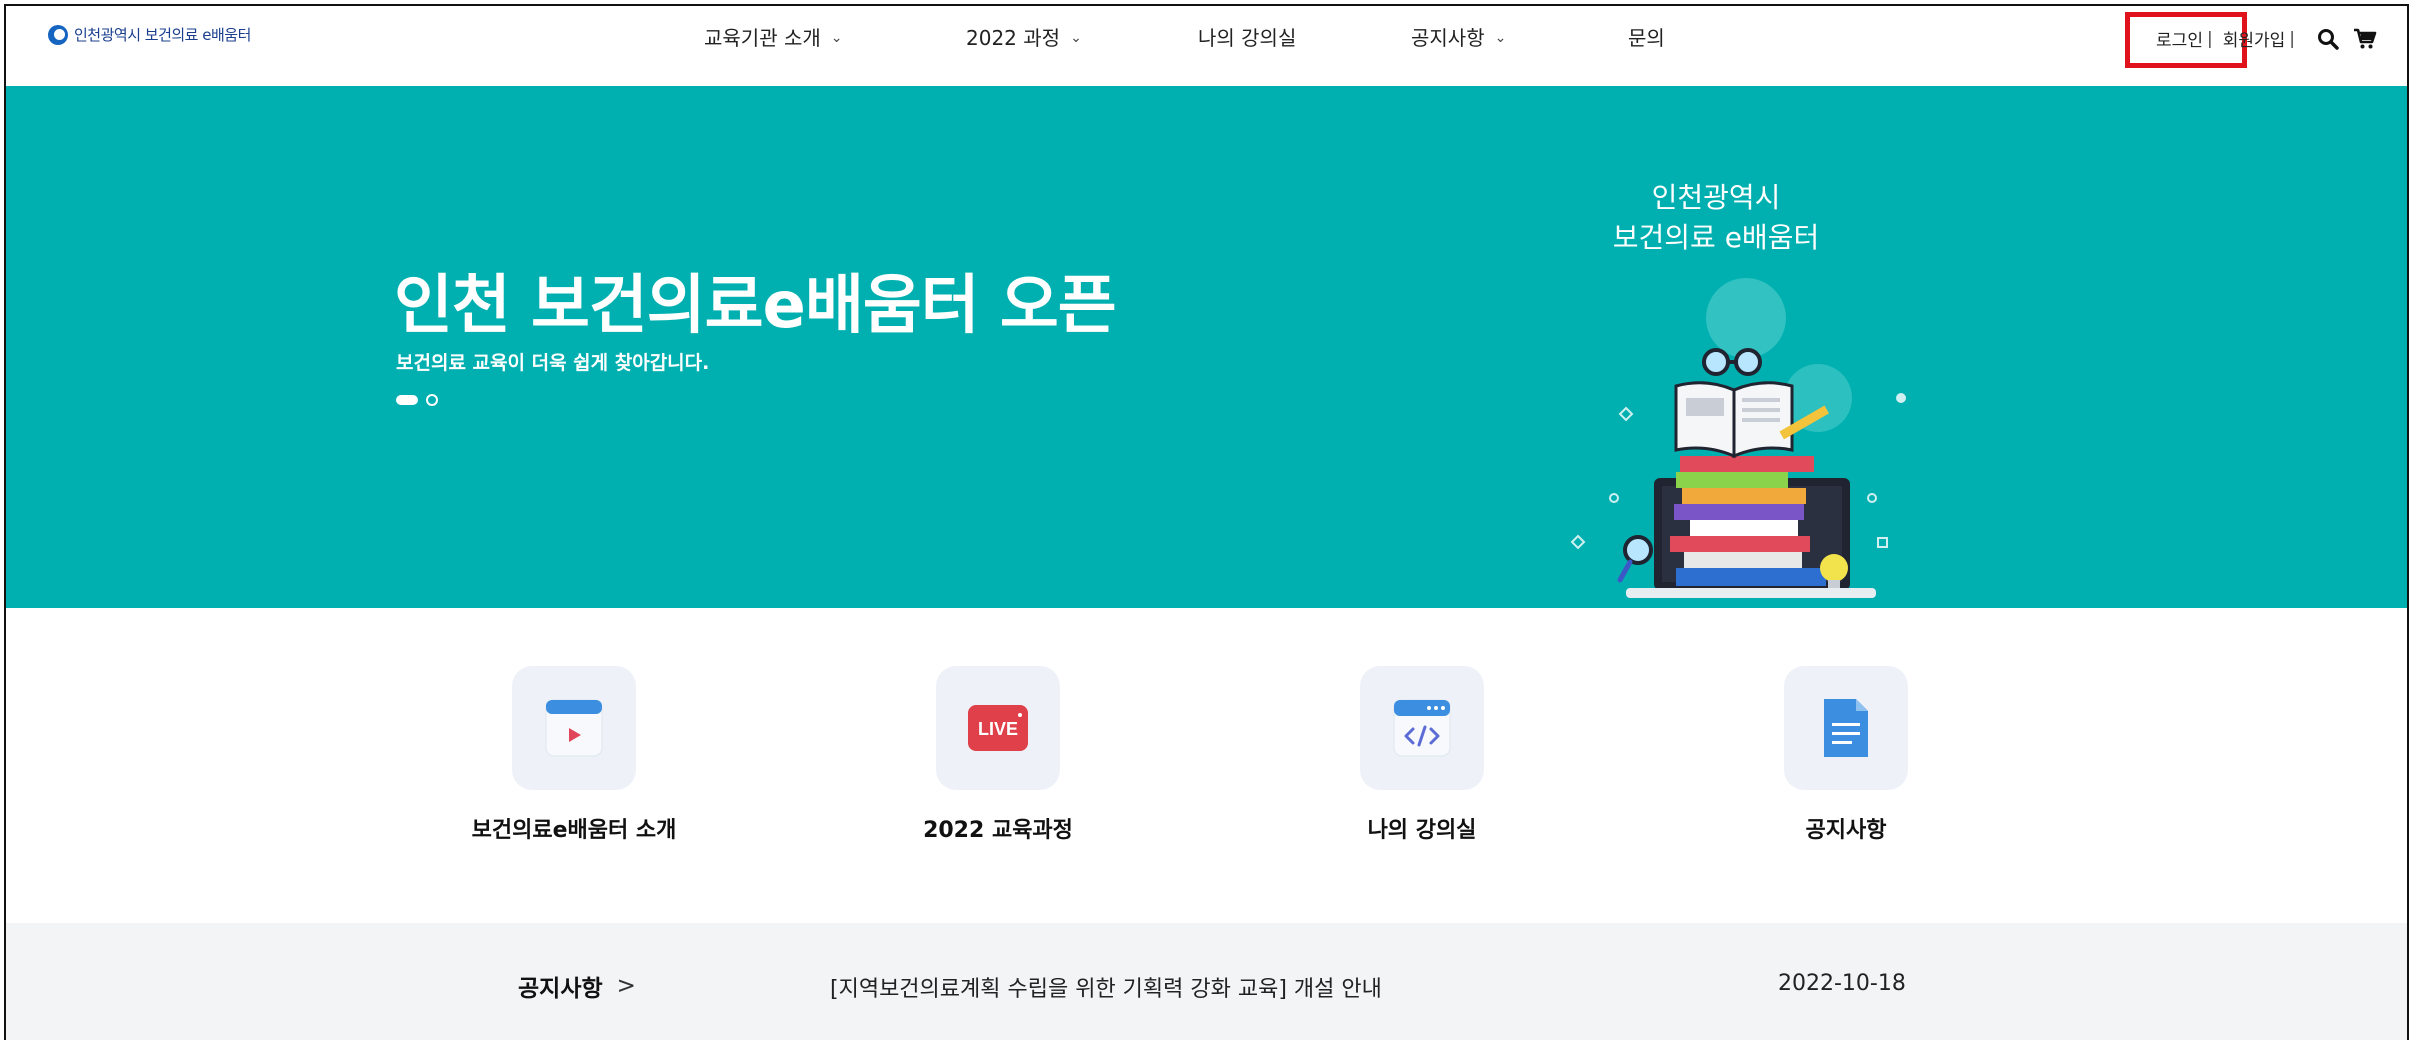 Image resolution: width=2415 pixels, height=1040 pixels. I want to click on books-laptop-illustration, so click(1738, 438).